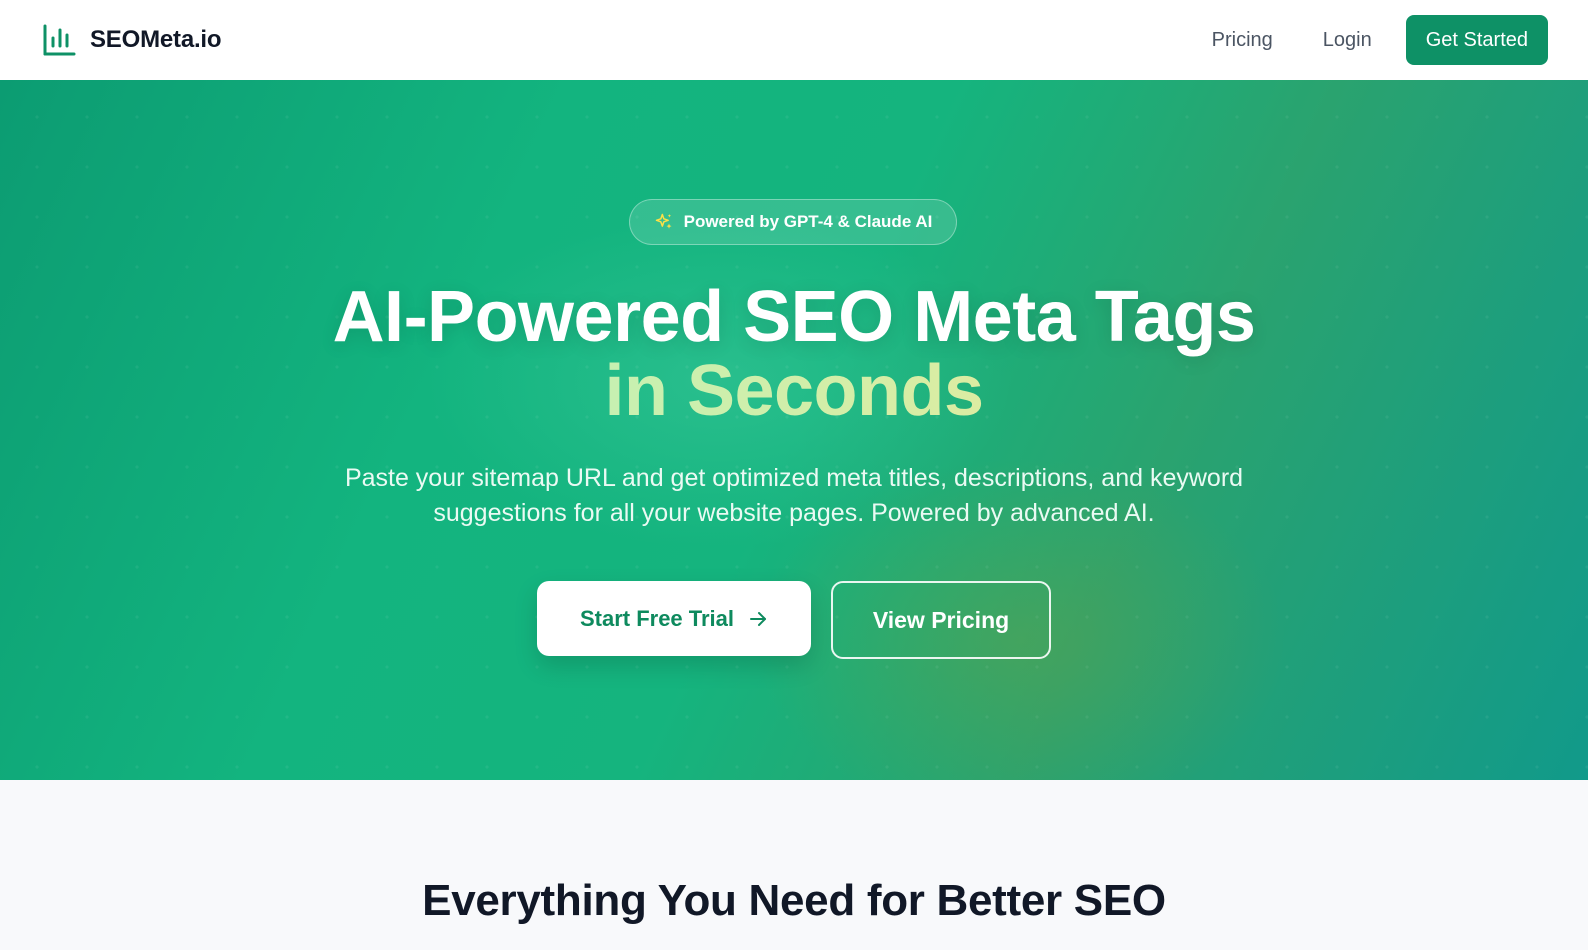  I want to click on nav-link-pricing: Pricing, so click(1242, 40).